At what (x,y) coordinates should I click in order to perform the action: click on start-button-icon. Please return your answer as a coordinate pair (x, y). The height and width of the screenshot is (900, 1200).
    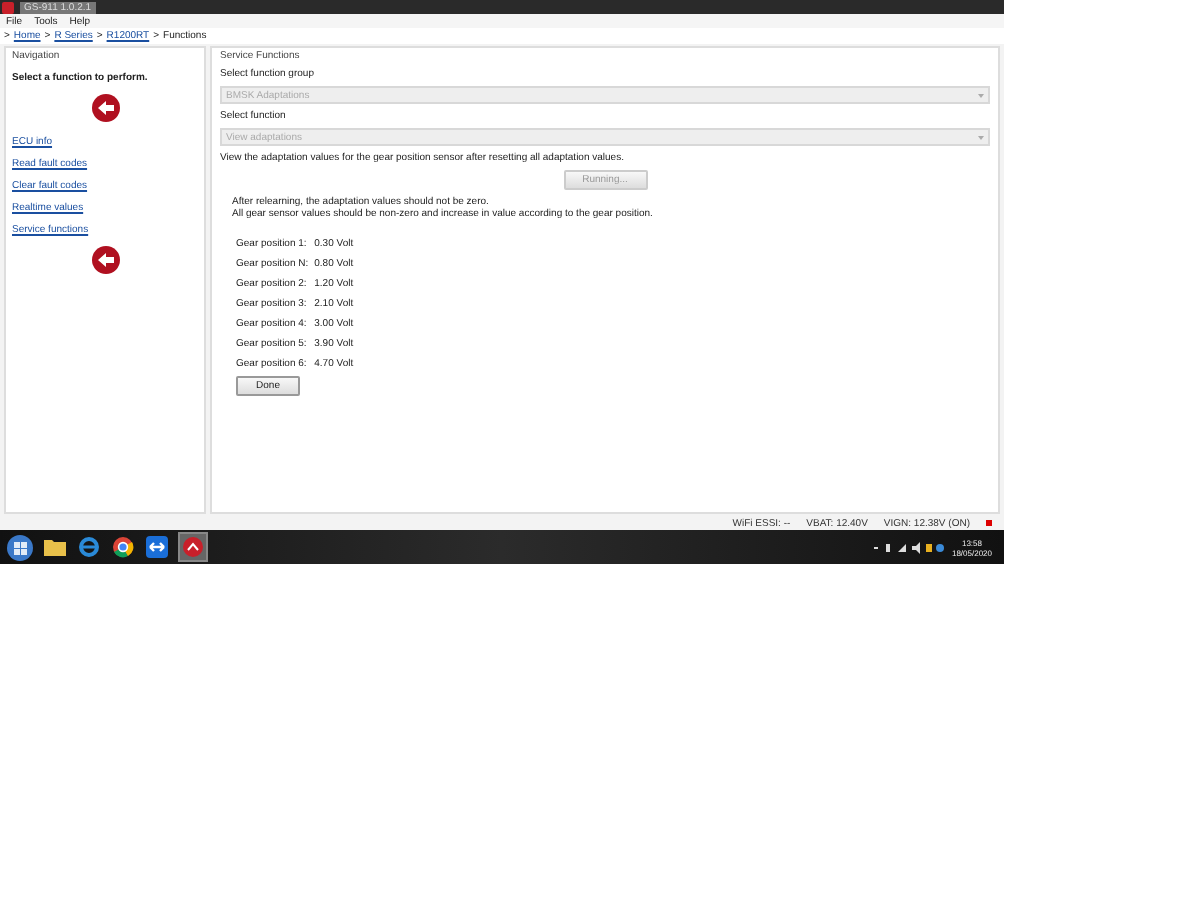
    Looking at the image, I should click on (20, 547).